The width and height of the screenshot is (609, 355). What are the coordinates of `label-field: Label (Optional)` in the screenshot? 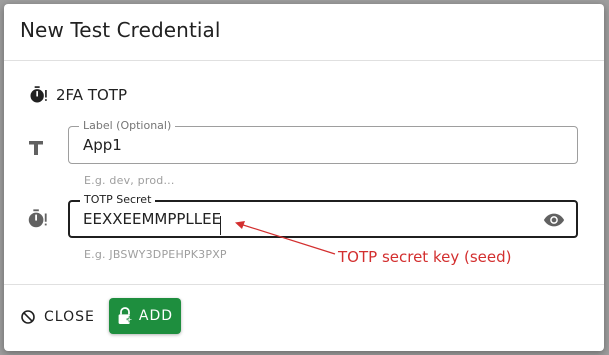 It's located at (323, 141).